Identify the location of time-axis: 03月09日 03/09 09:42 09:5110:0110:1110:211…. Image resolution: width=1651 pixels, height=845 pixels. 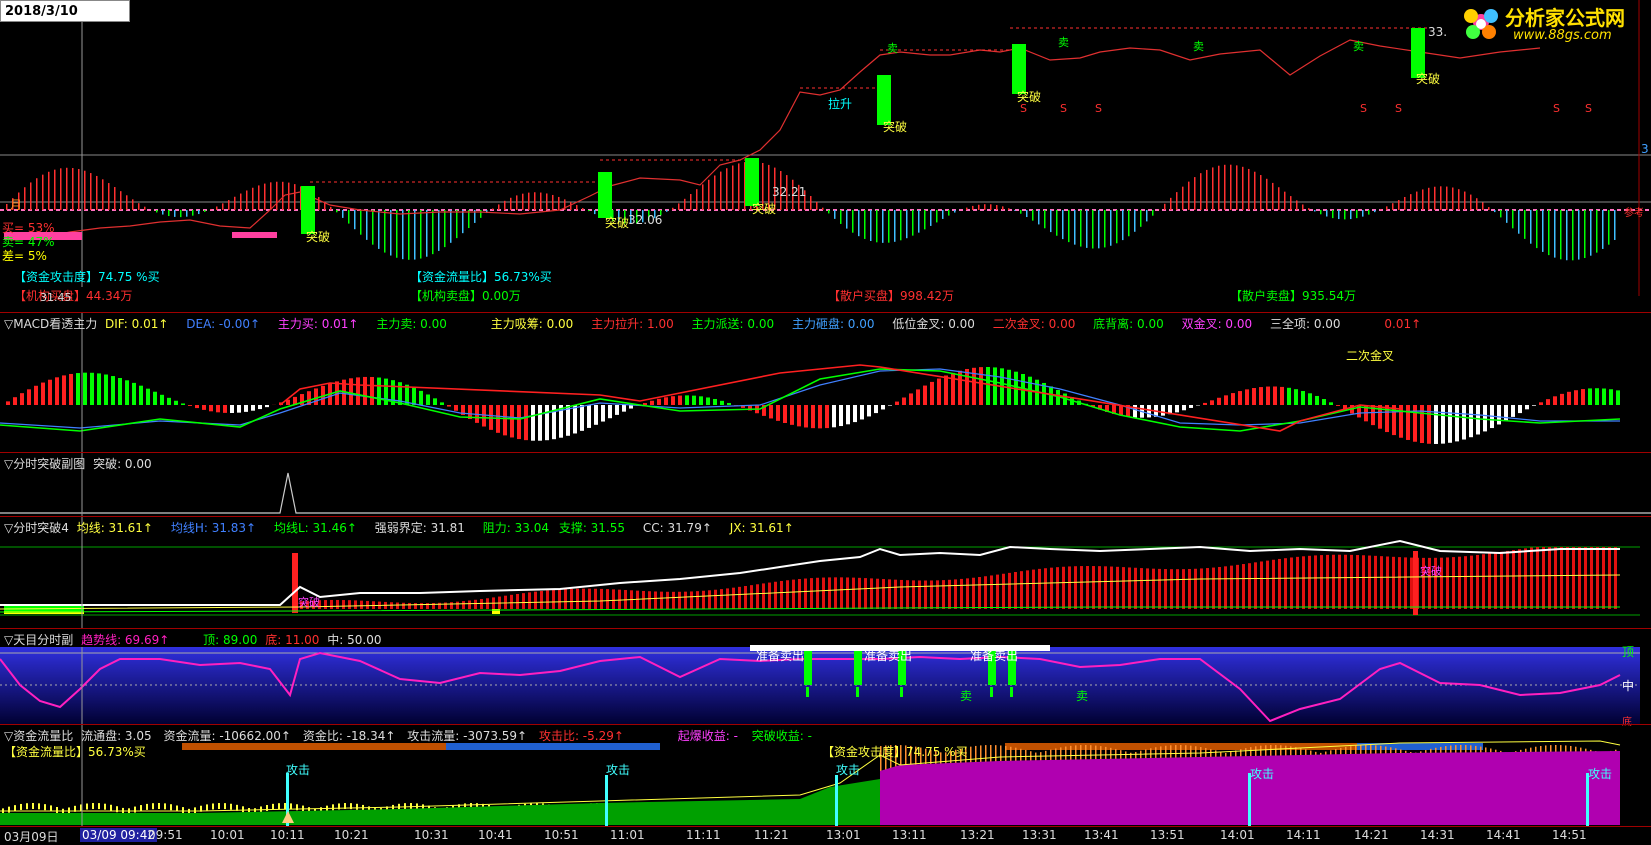
(825, 835).